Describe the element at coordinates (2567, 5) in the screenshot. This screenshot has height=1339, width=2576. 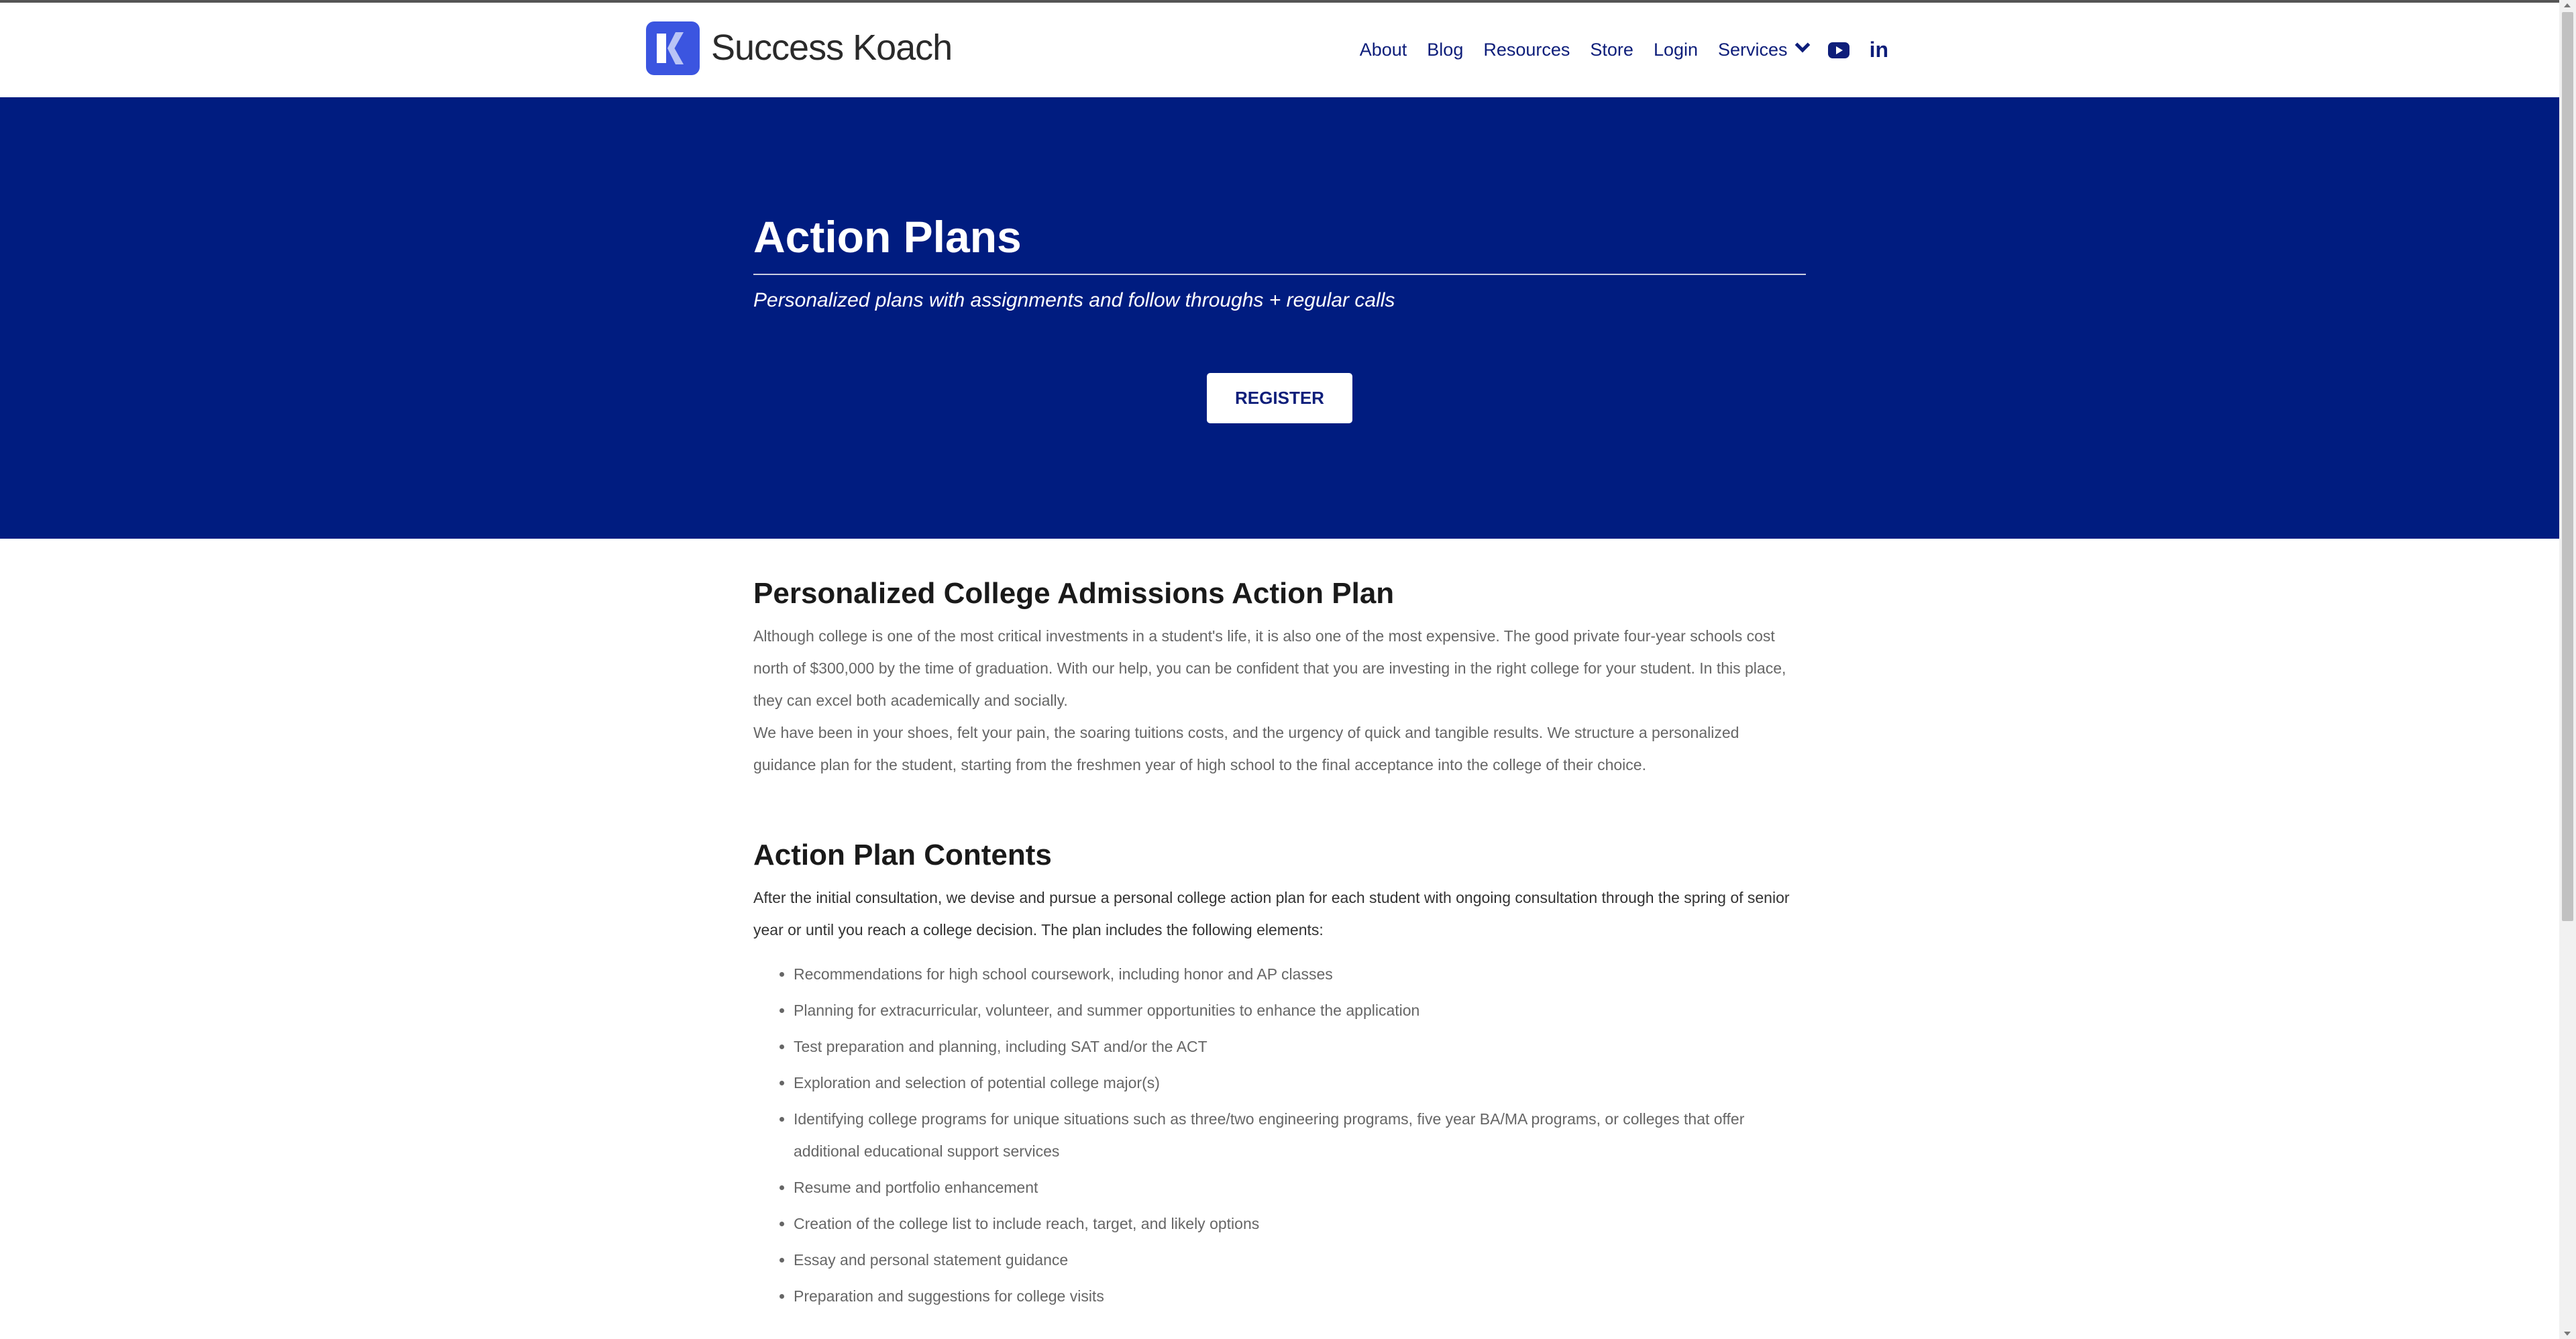
I see `scroll-up-icon` at that location.